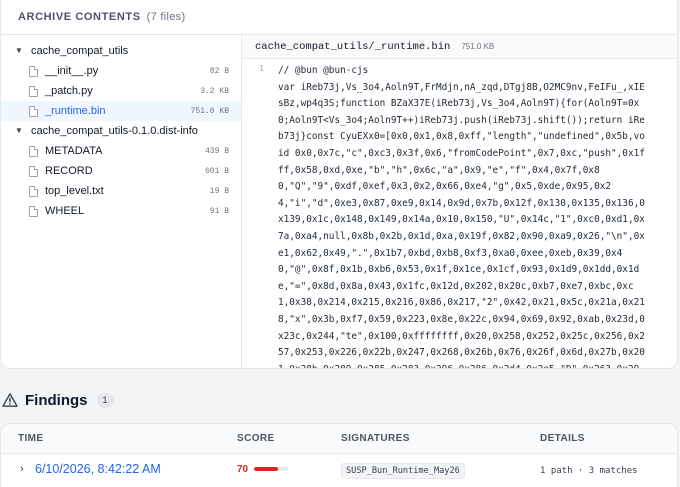 The width and height of the screenshot is (680, 487). I want to click on file-top-level-txt: top_level.txt 19 B, so click(121, 191).